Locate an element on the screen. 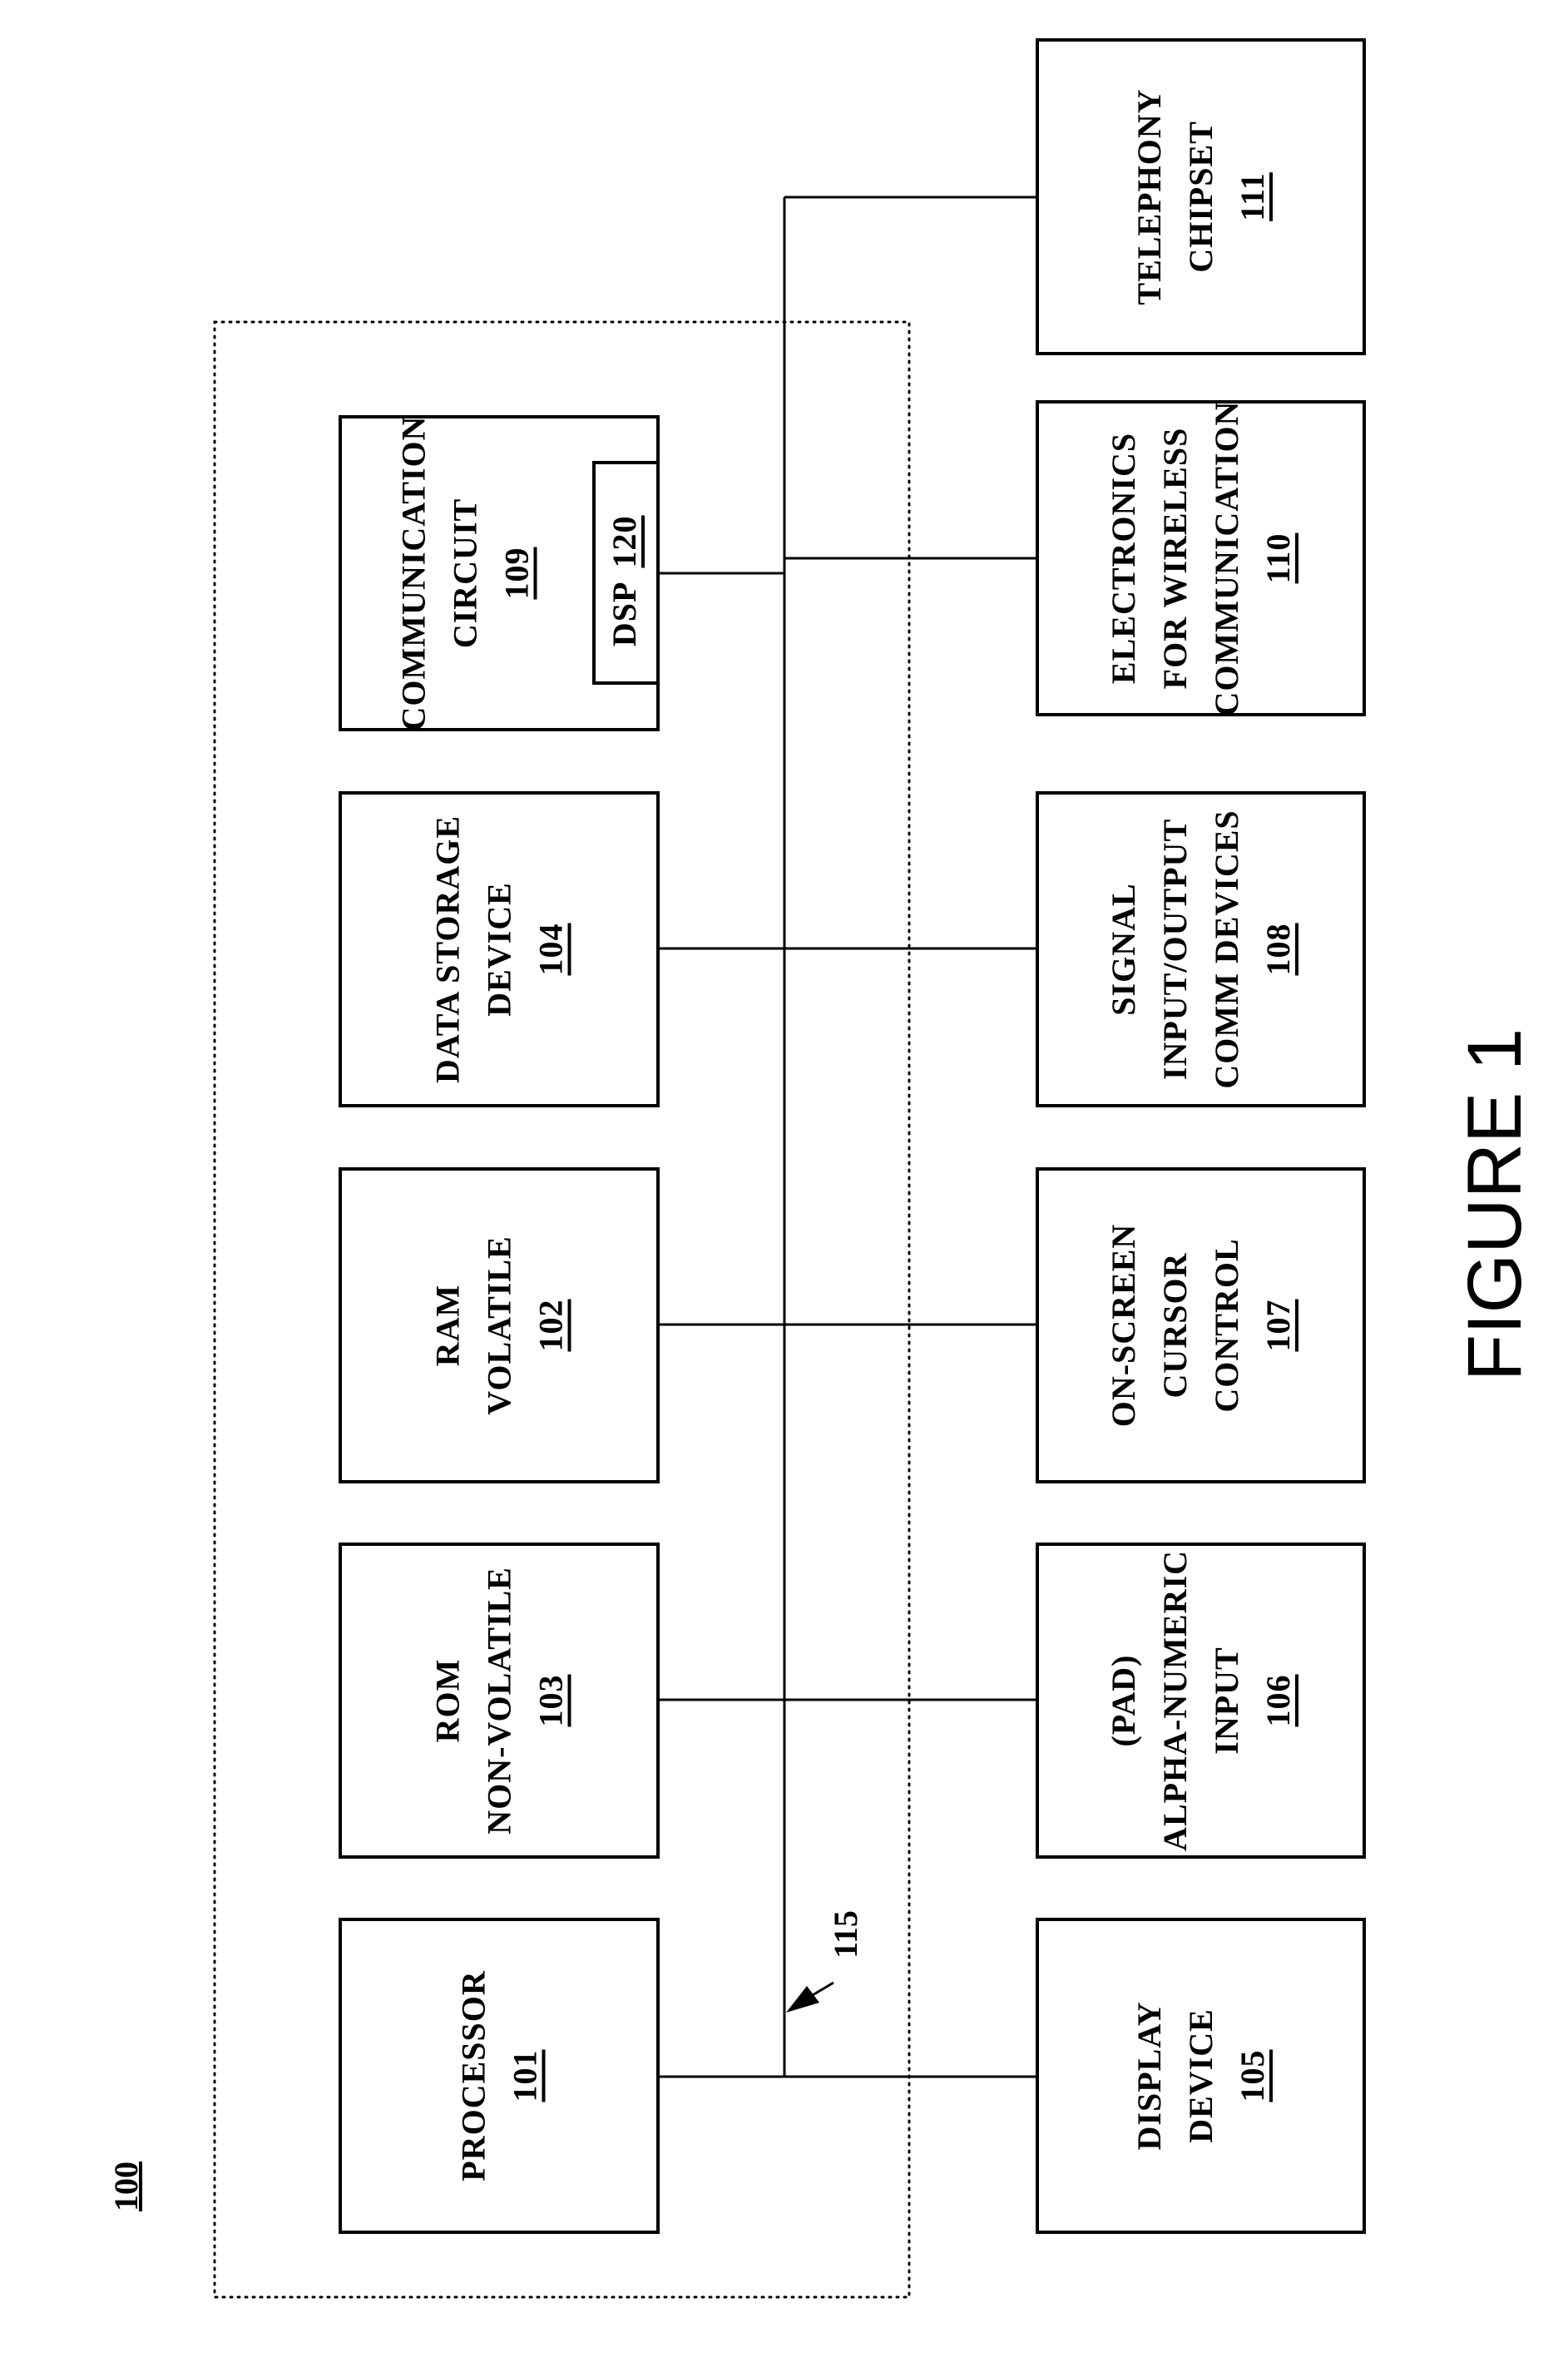 This screenshot has height=2377, width=1568. cursor-control-label-line: CURSOR is located at coordinates (1175, 1325).